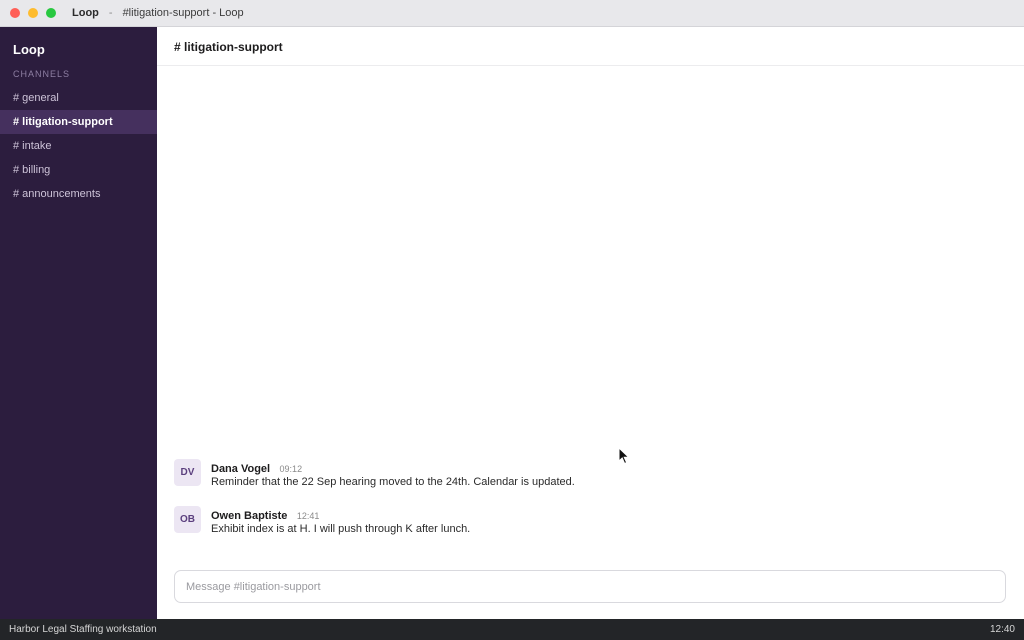 This screenshot has height=640, width=1024. Describe the element at coordinates (78, 194) in the screenshot. I see `sidebar-item-announcements: # announcements` at that location.